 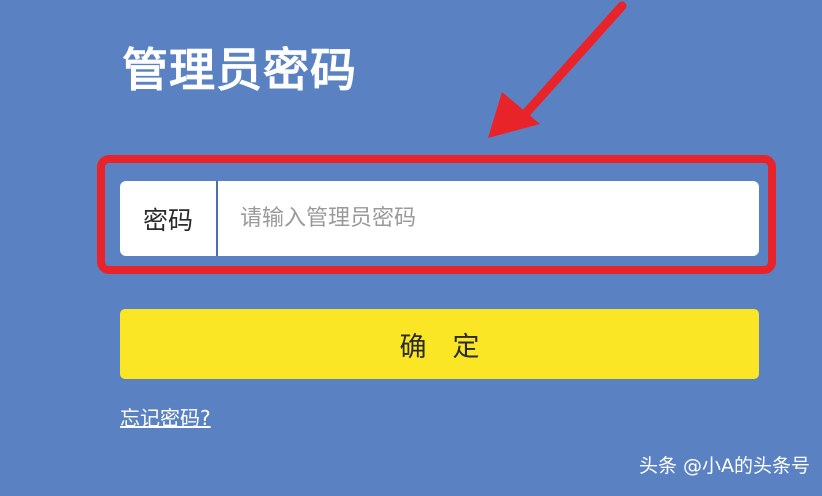 What do you see at coordinates (239, 70) in the screenshot?
I see `page-title: 管理员密码` at bounding box center [239, 70].